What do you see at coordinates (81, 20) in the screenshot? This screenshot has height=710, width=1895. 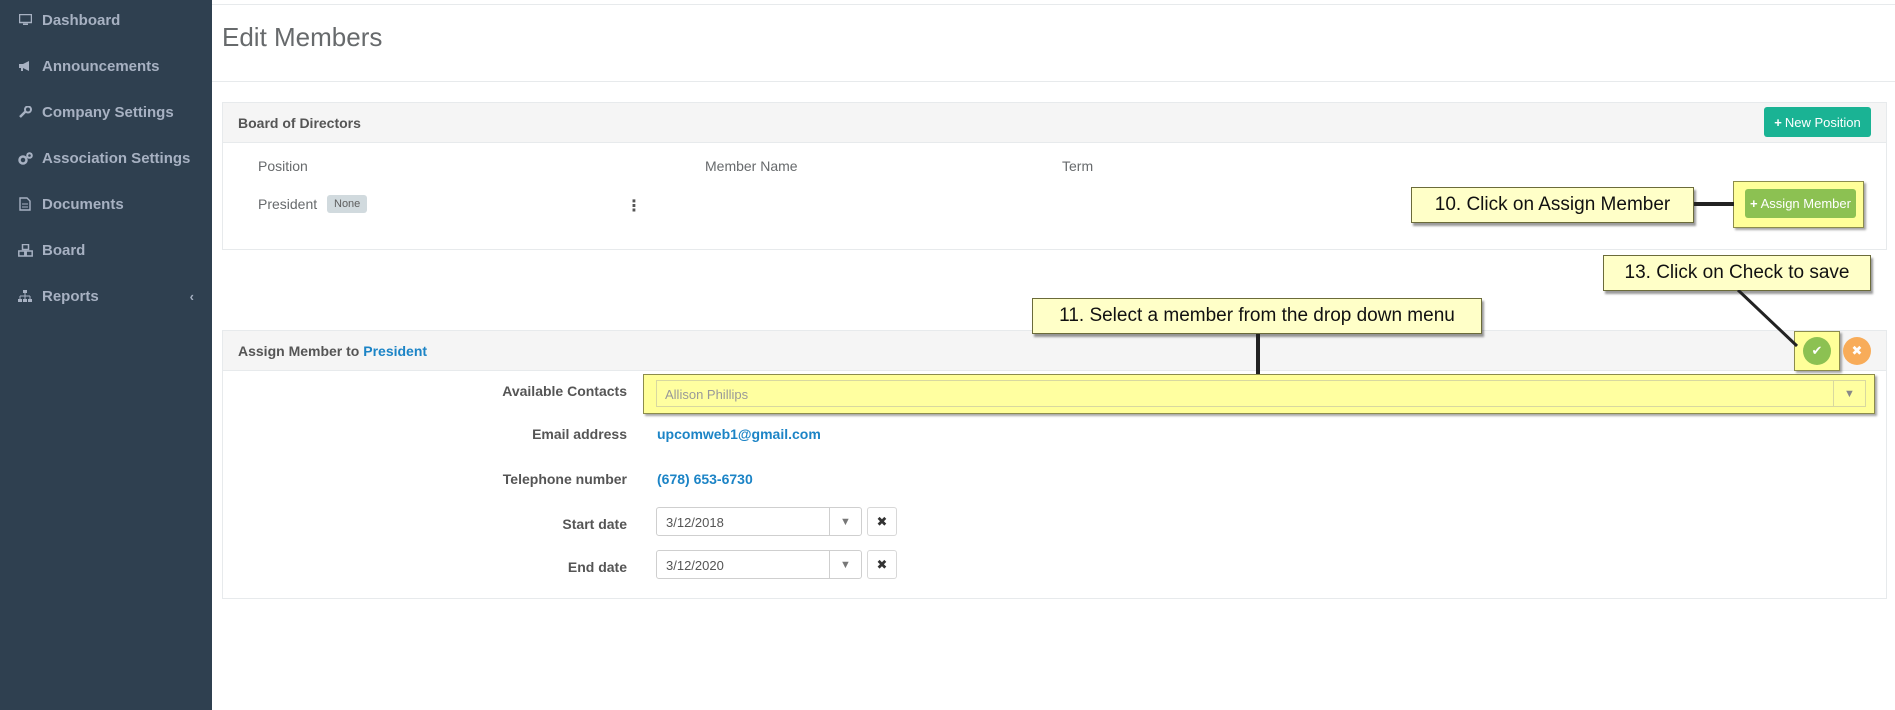 I see `sidebar-item-label: Dashboard` at bounding box center [81, 20].